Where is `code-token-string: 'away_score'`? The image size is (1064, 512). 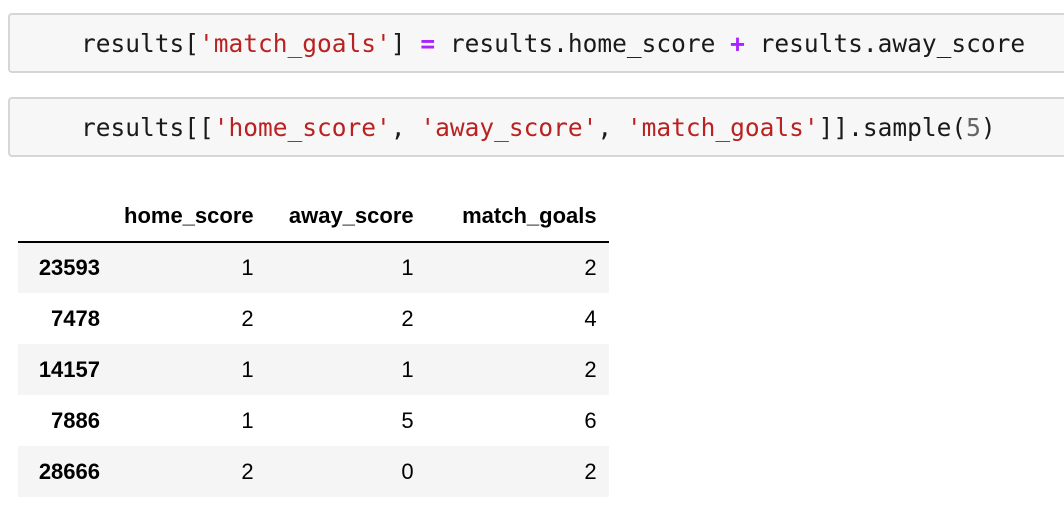 code-token-string: 'away_score' is located at coordinates (509, 127).